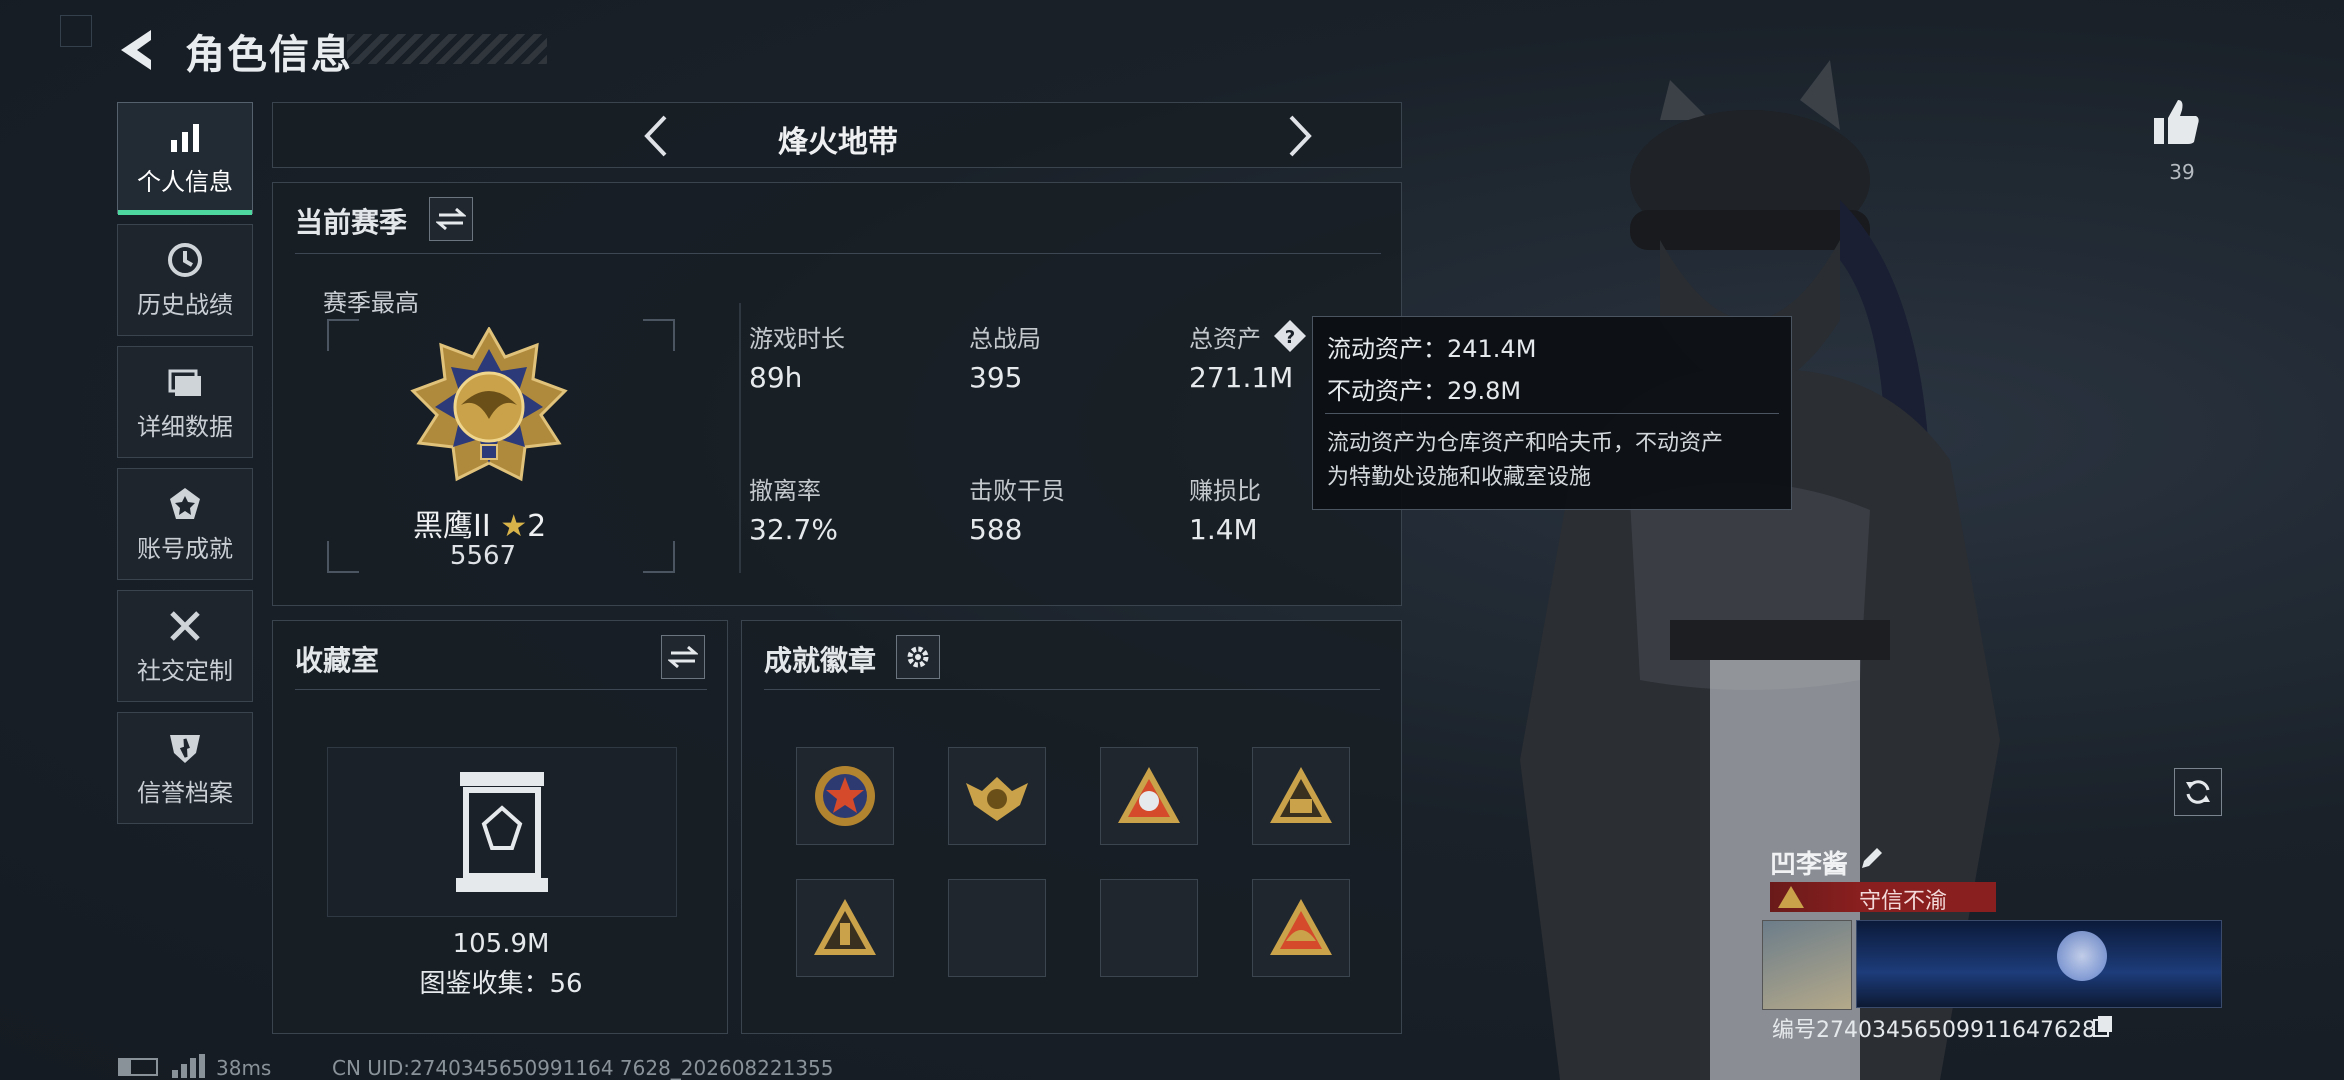  I want to click on like-count: 39, so click(2182, 172).